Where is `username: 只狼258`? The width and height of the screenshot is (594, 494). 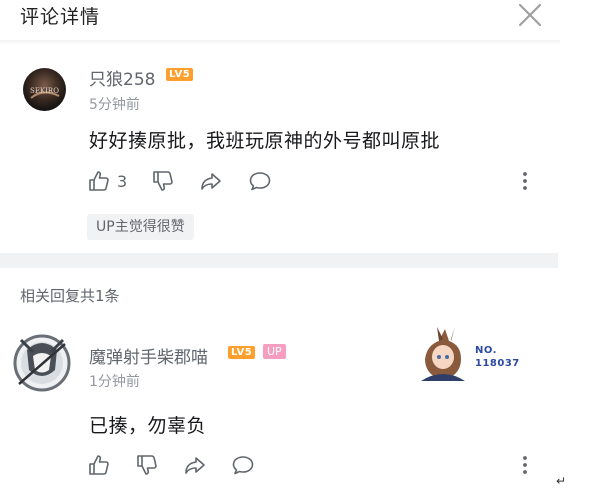
username: 只狼258 is located at coordinates (122, 77).